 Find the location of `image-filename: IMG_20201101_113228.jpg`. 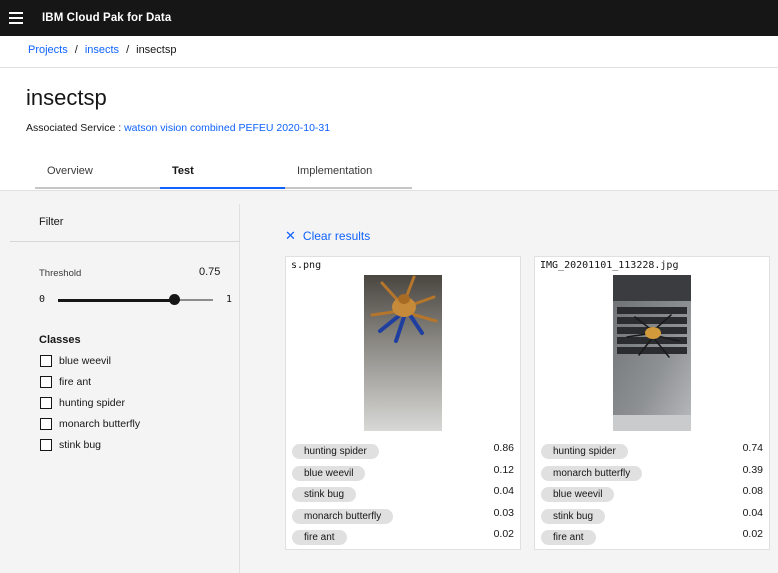

image-filename: IMG_20201101_113228.jpg is located at coordinates (609, 265).